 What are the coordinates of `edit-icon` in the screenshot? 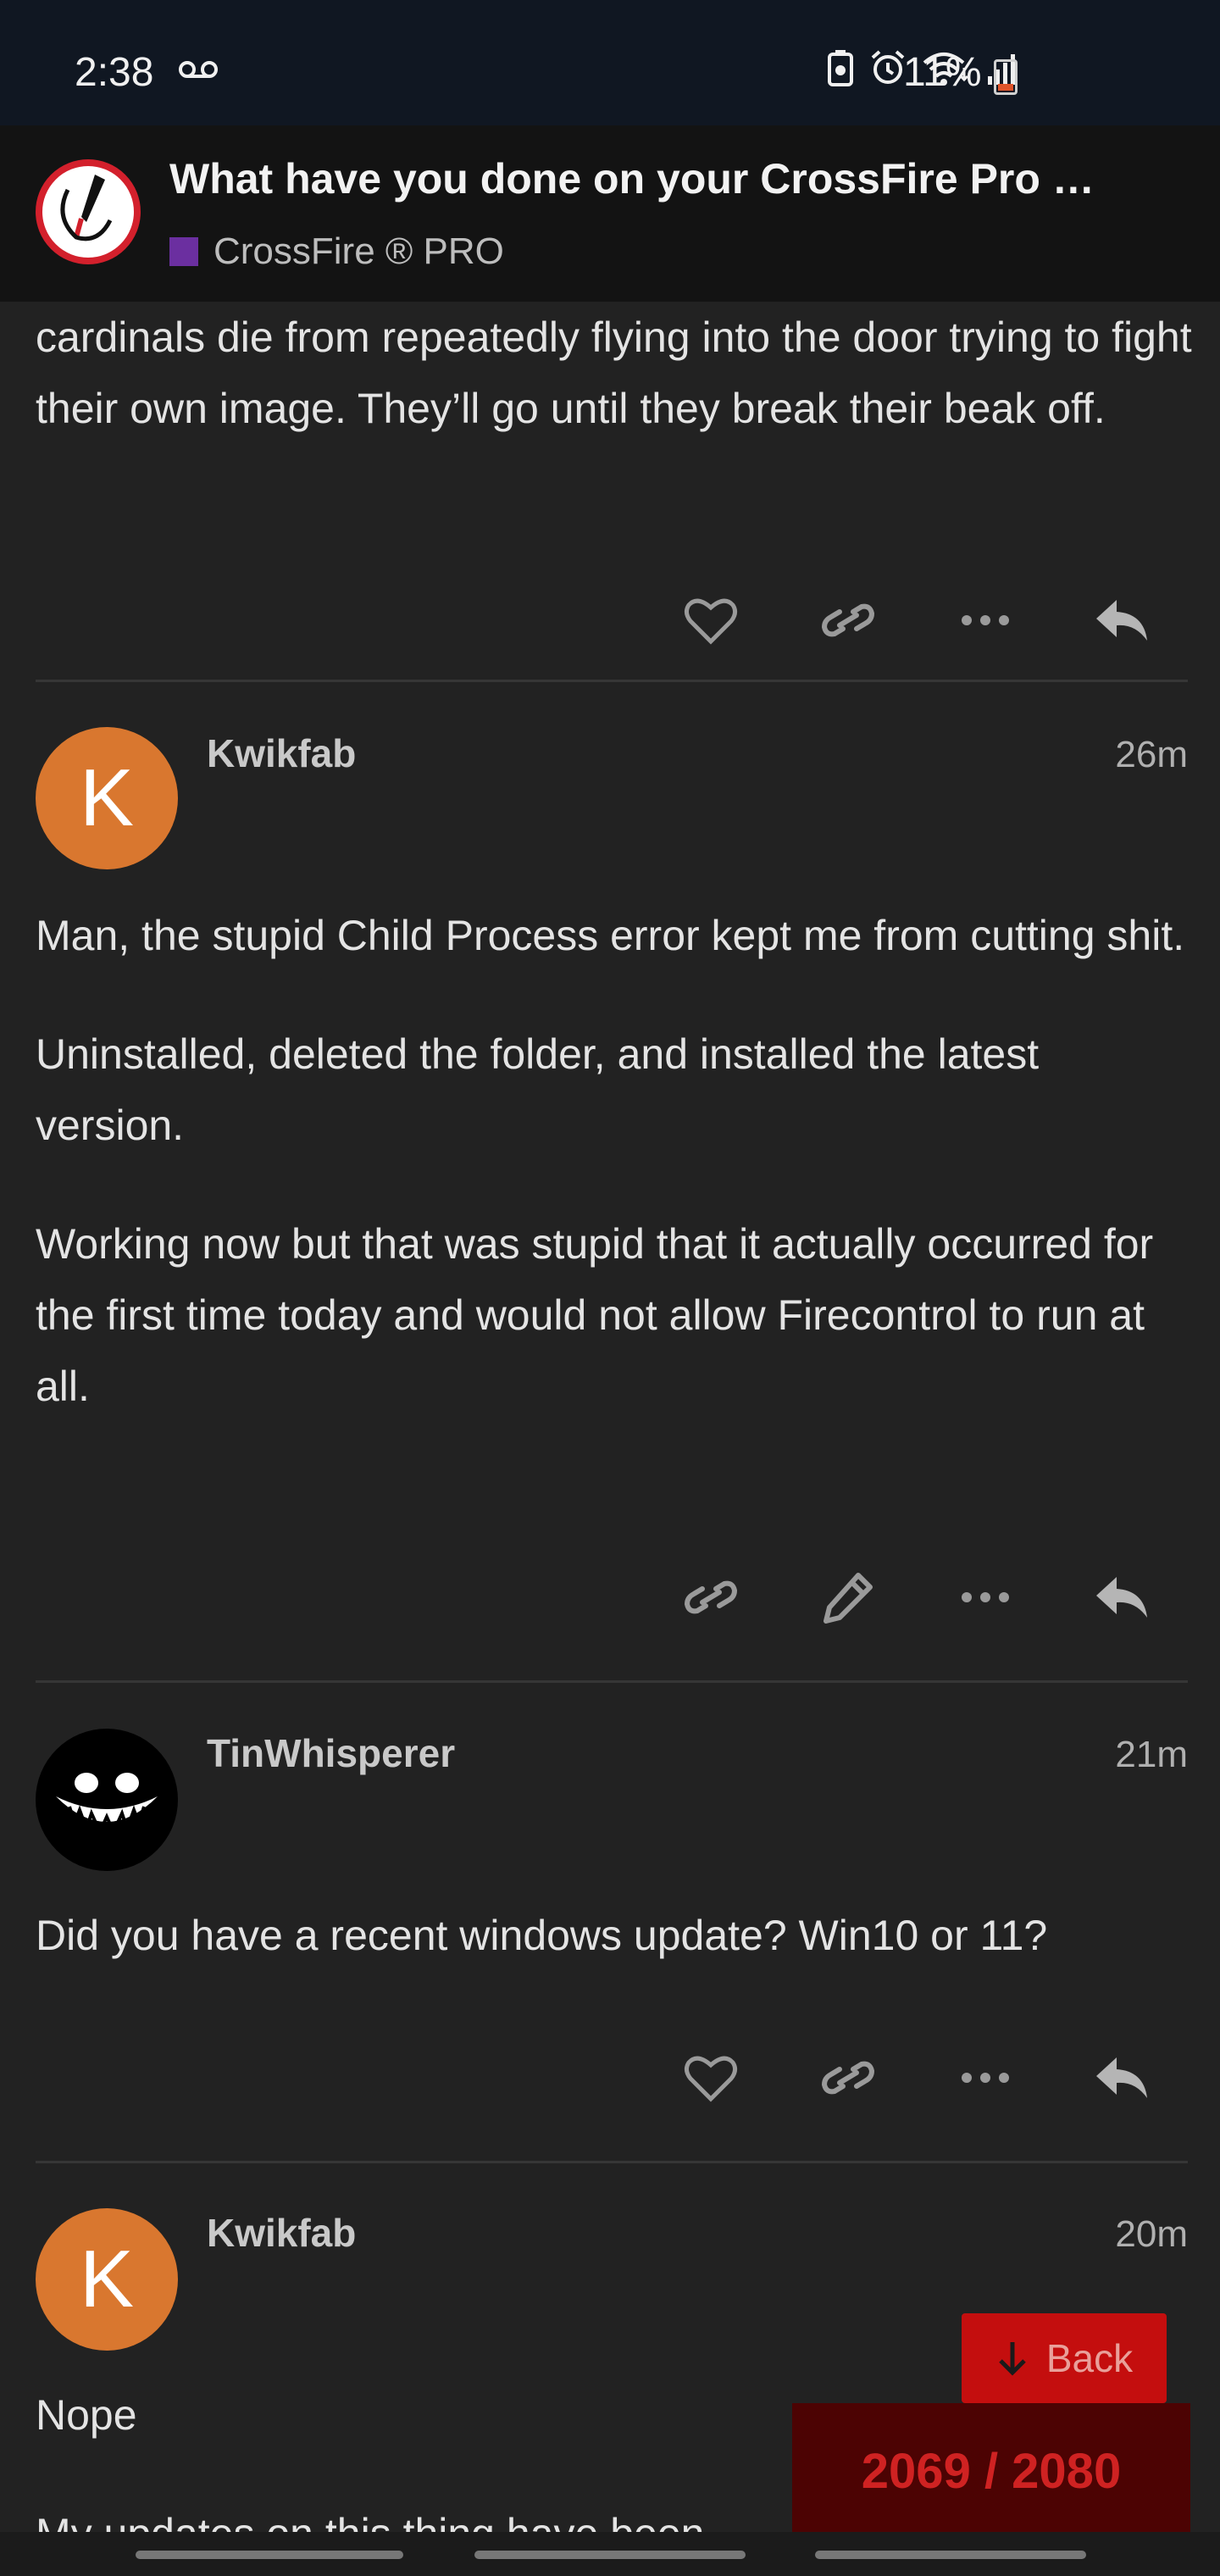 It's located at (848, 1598).